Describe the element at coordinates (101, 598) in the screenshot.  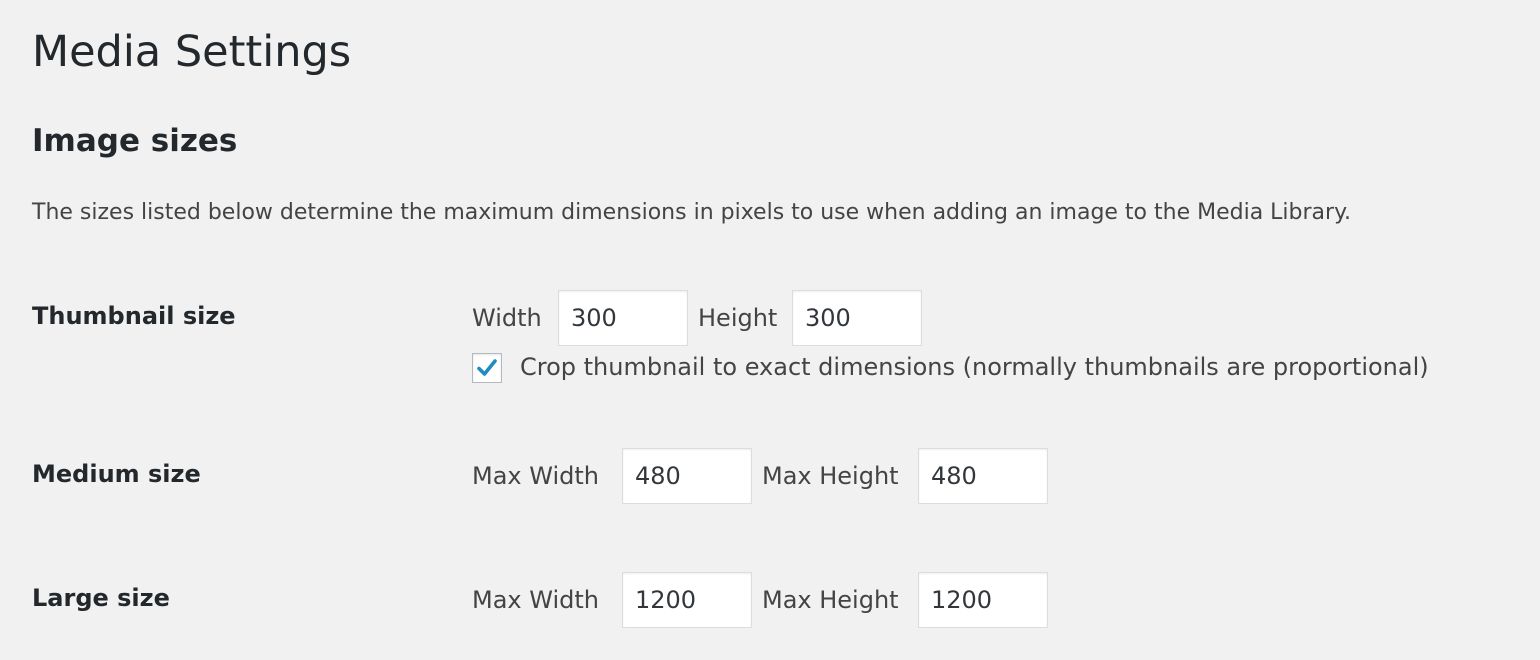
I see `large-size-label: Large size` at that location.